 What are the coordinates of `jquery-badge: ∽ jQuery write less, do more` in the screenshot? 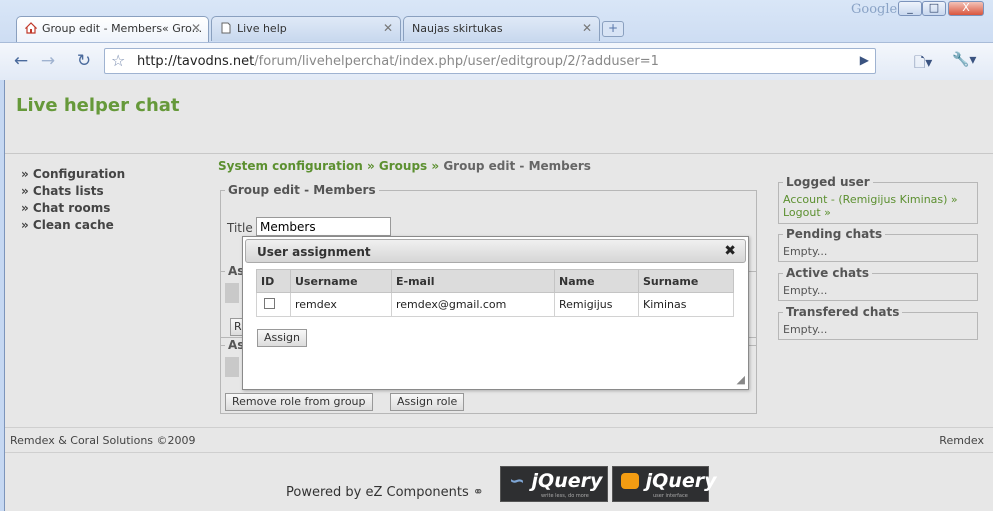 It's located at (554, 484).